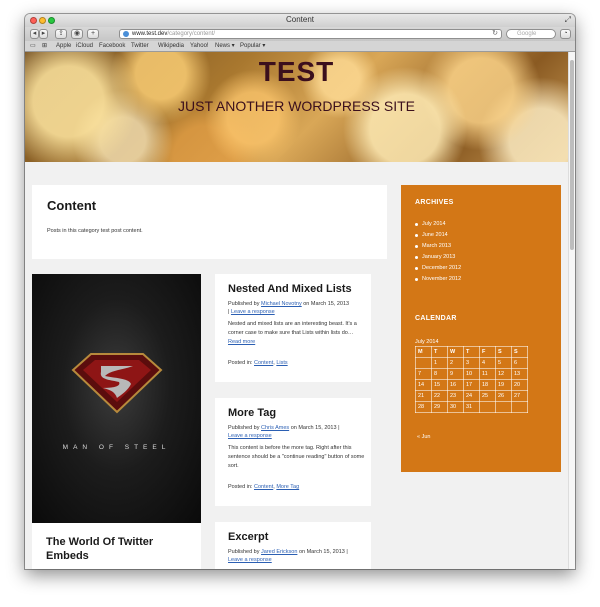 The image size is (600, 607). I want to click on archive-link: January 2013, so click(438, 257).